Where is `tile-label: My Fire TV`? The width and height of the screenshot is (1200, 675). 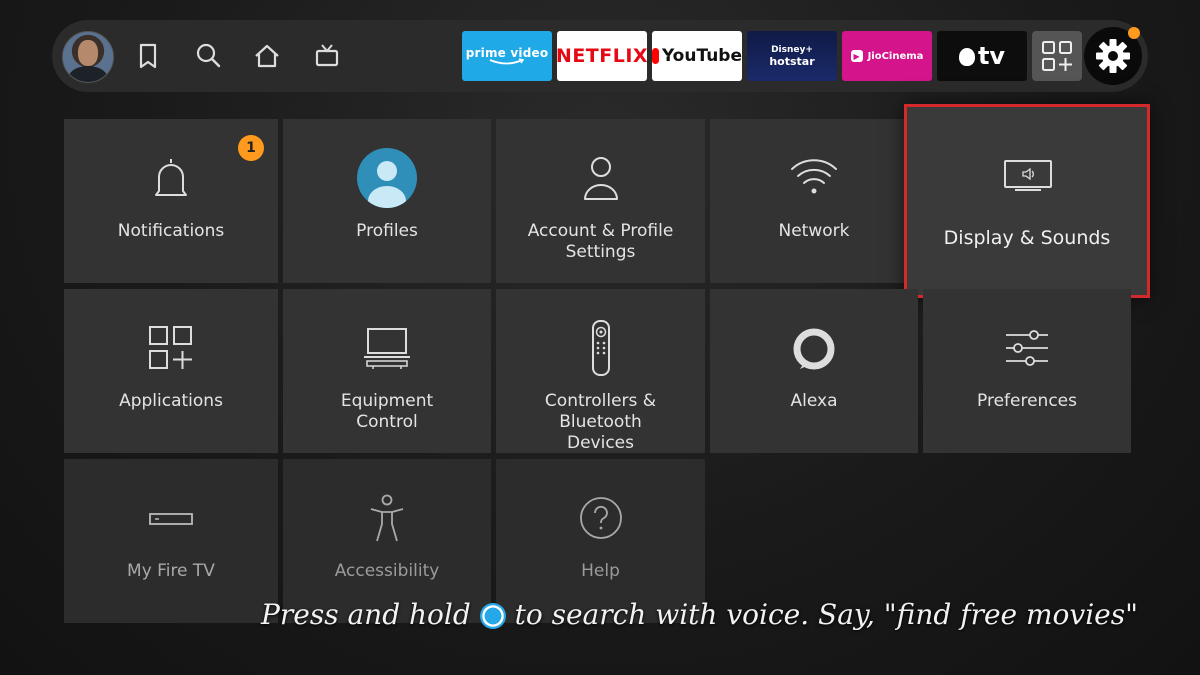 tile-label: My Fire TV is located at coordinates (171, 571).